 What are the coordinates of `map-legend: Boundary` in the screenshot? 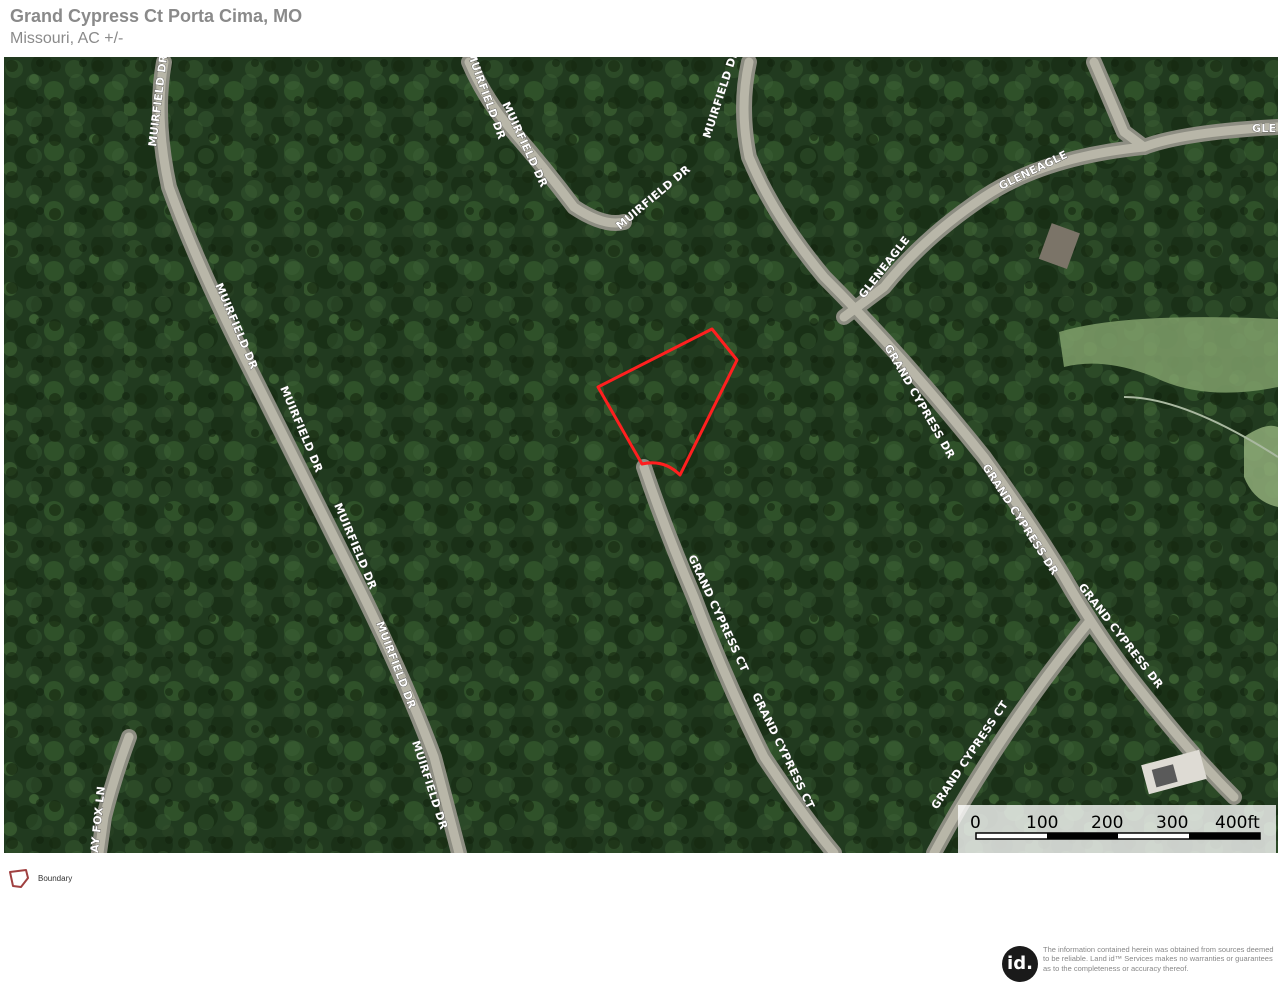 It's located at (40, 881).